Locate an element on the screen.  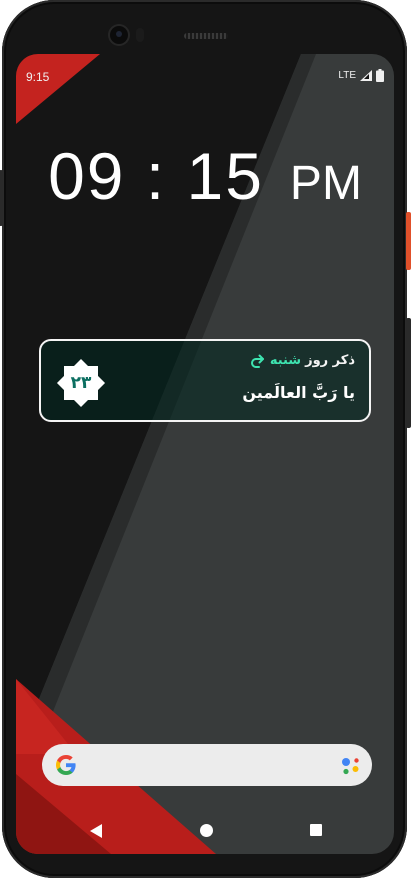
volume-button is located at coordinates (408, 373).